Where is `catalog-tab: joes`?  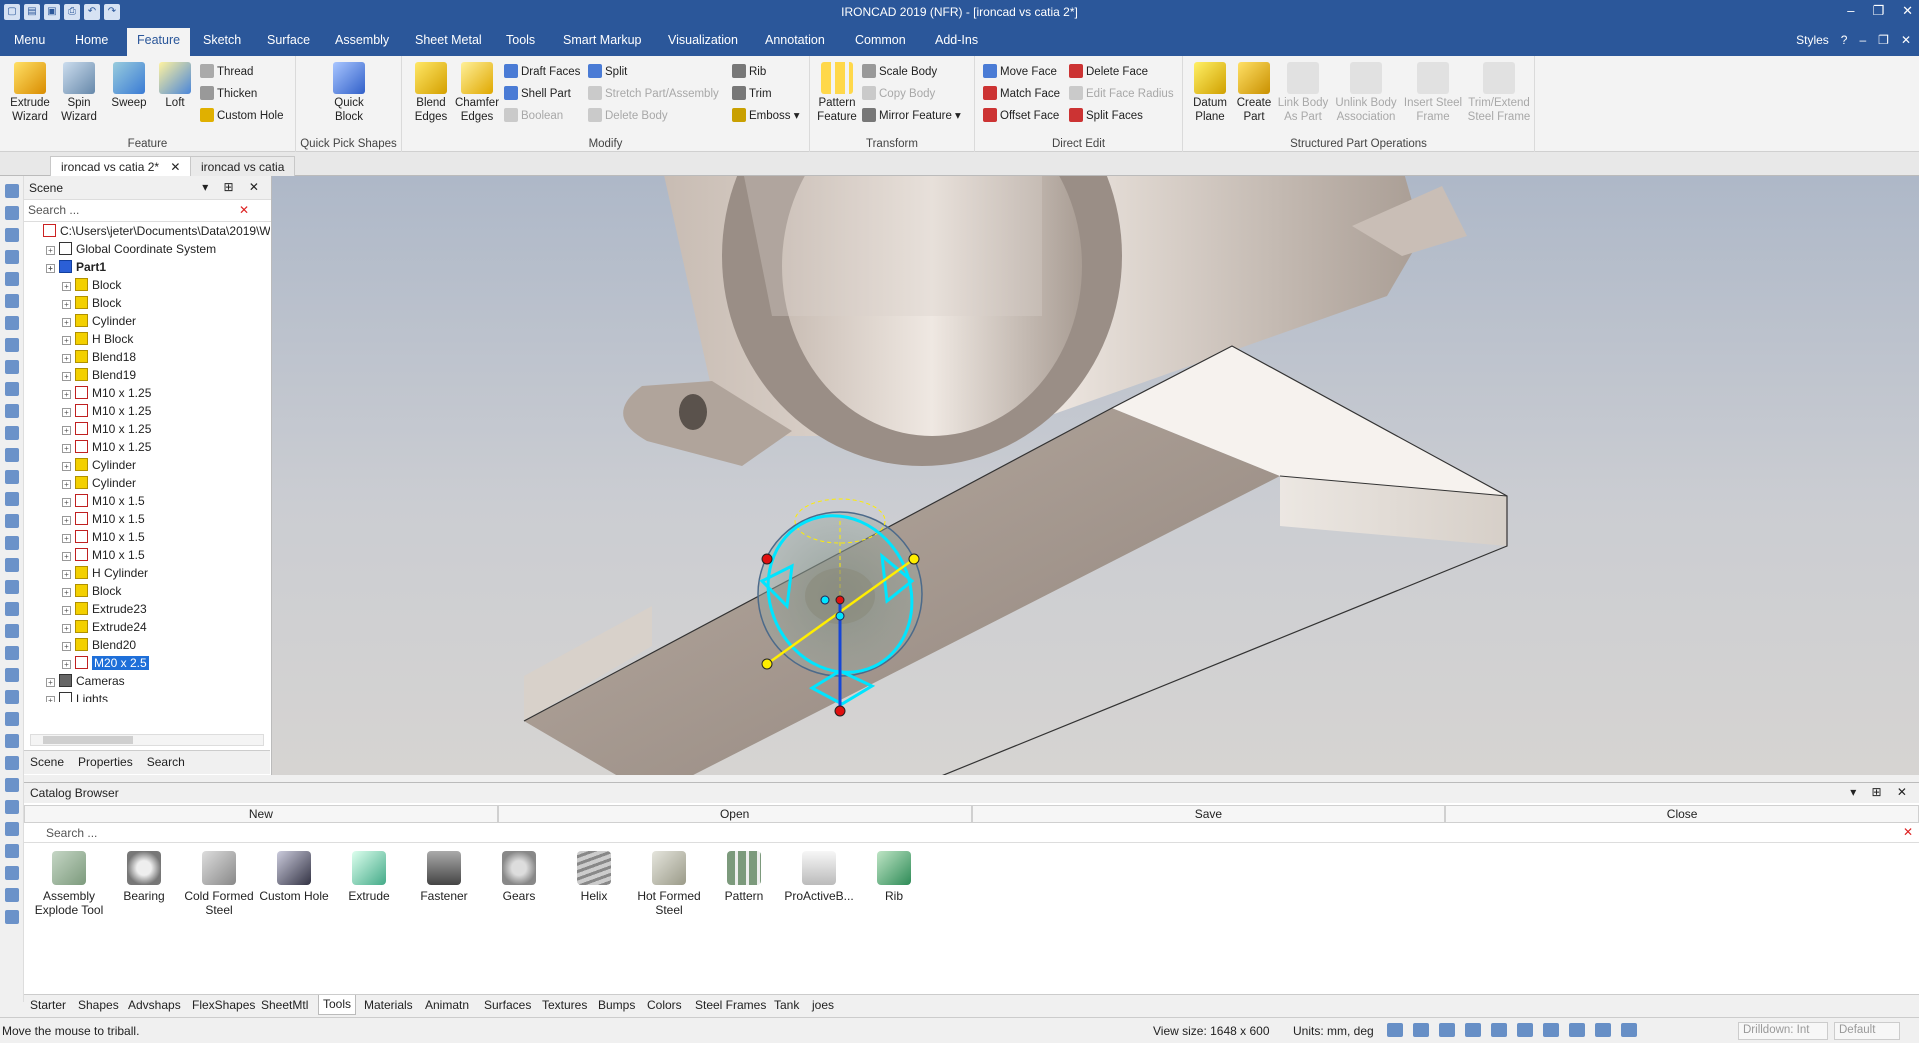
catalog-tab: joes is located at coordinates (823, 1005).